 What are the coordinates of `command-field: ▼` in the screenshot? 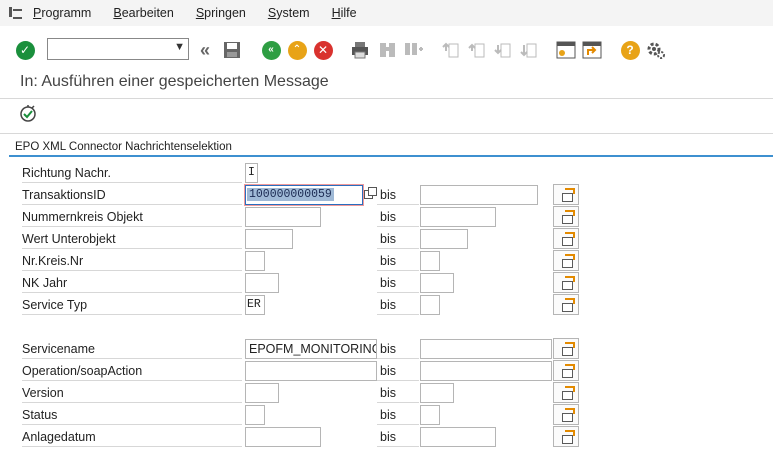 It's located at (118, 49).